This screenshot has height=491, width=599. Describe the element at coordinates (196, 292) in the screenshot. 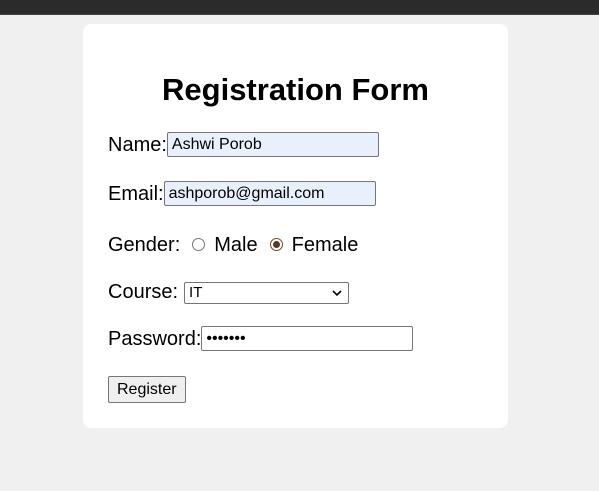

I see `course-selected-value: IT` at that location.